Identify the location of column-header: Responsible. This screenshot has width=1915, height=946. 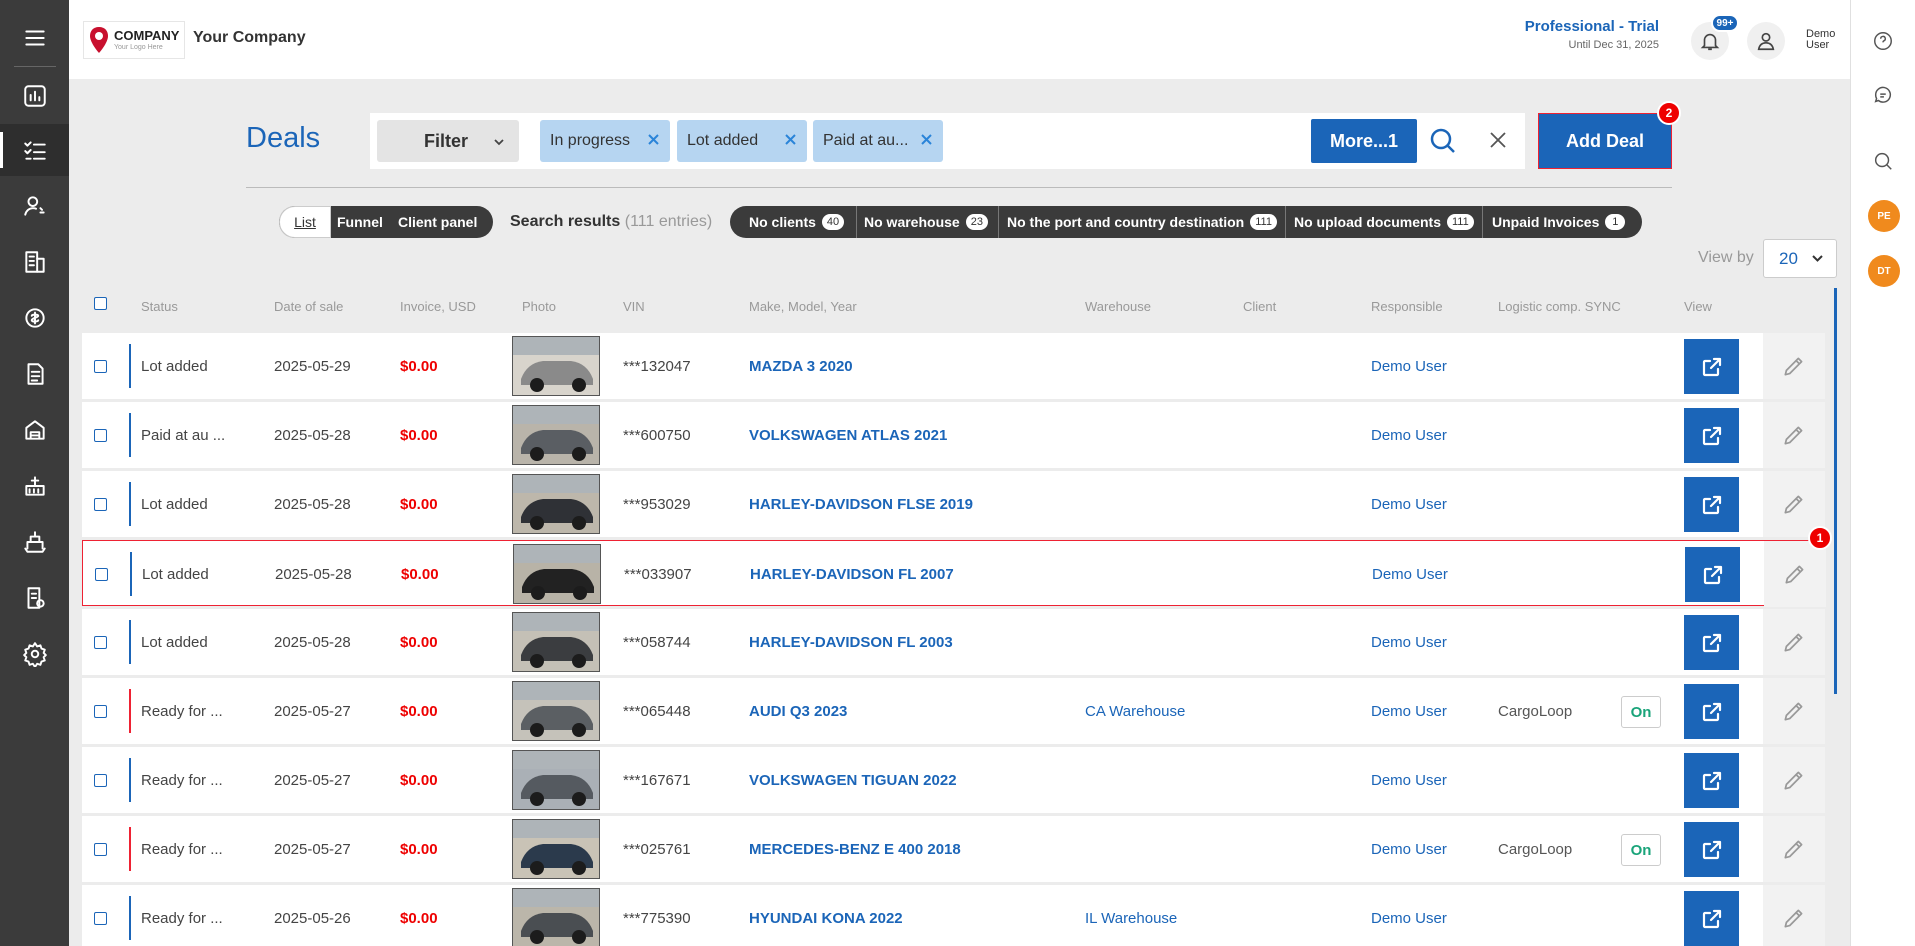
(1407, 306).